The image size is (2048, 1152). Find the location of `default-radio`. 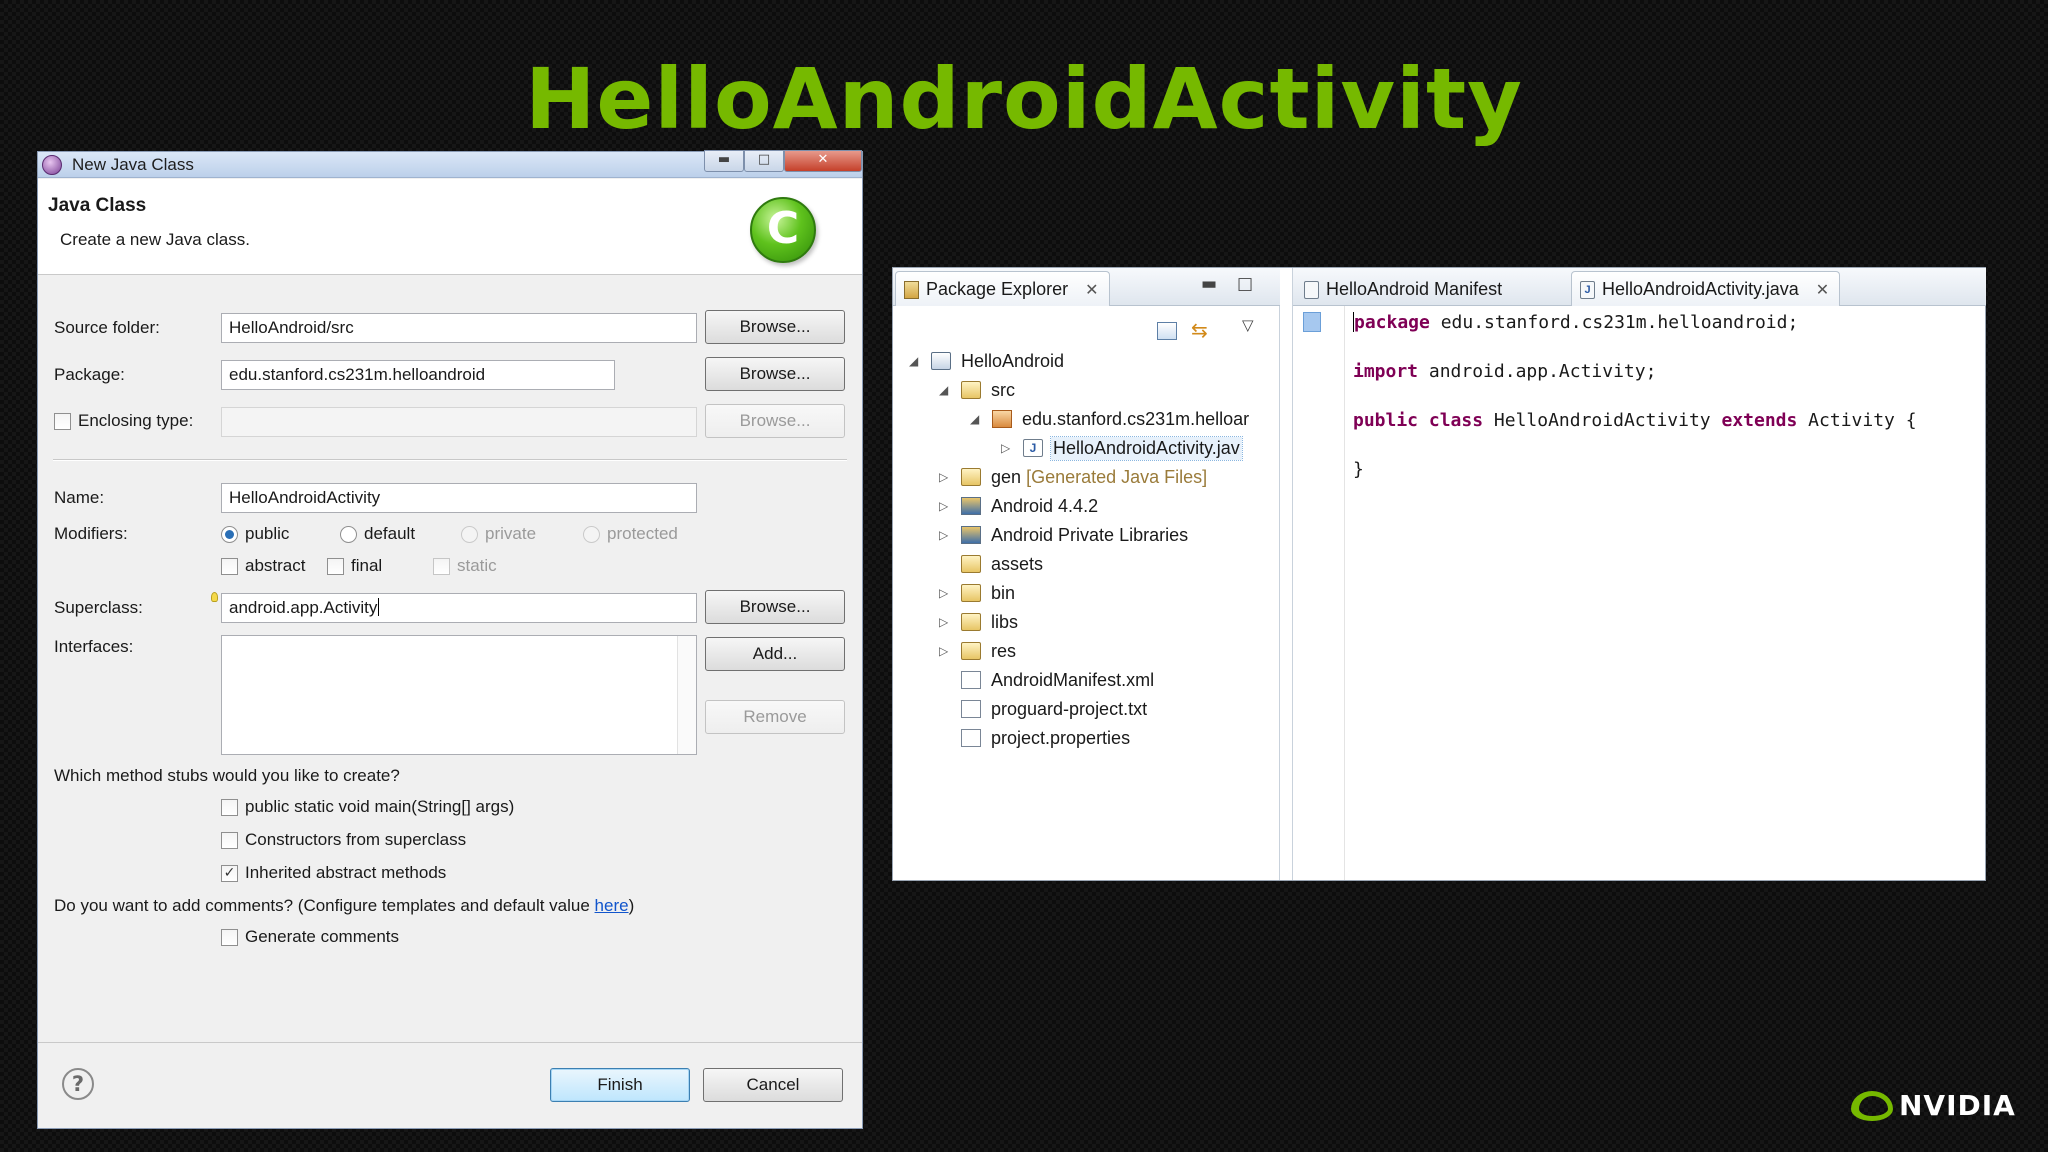

default-radio is located at coordinates (348, 534).